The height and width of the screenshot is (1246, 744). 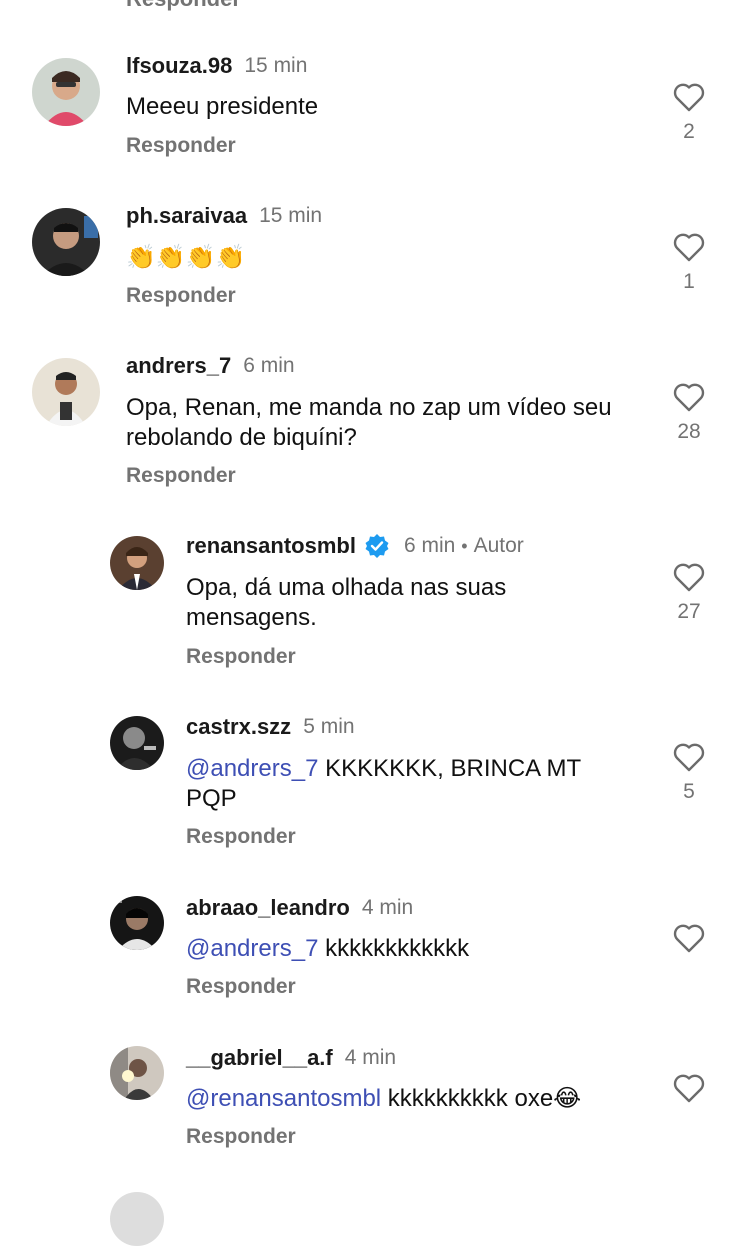 I want to click on comment-text: @andrers_7 kkkkkkkkkkkk, so click(x=328, y=948).